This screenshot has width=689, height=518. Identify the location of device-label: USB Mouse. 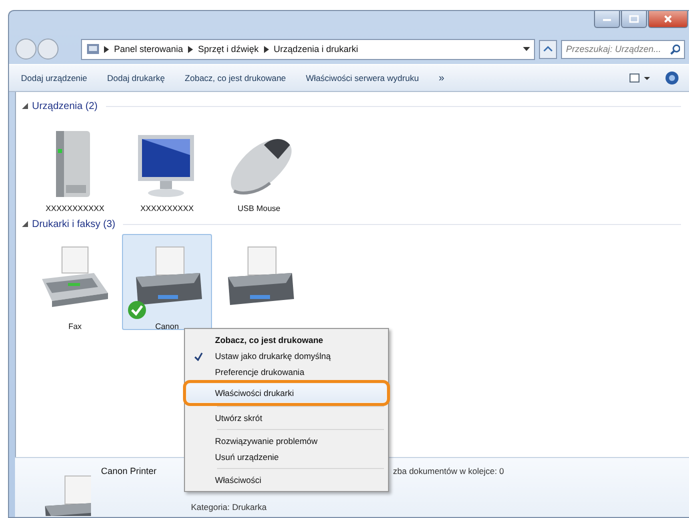
(259, 208).